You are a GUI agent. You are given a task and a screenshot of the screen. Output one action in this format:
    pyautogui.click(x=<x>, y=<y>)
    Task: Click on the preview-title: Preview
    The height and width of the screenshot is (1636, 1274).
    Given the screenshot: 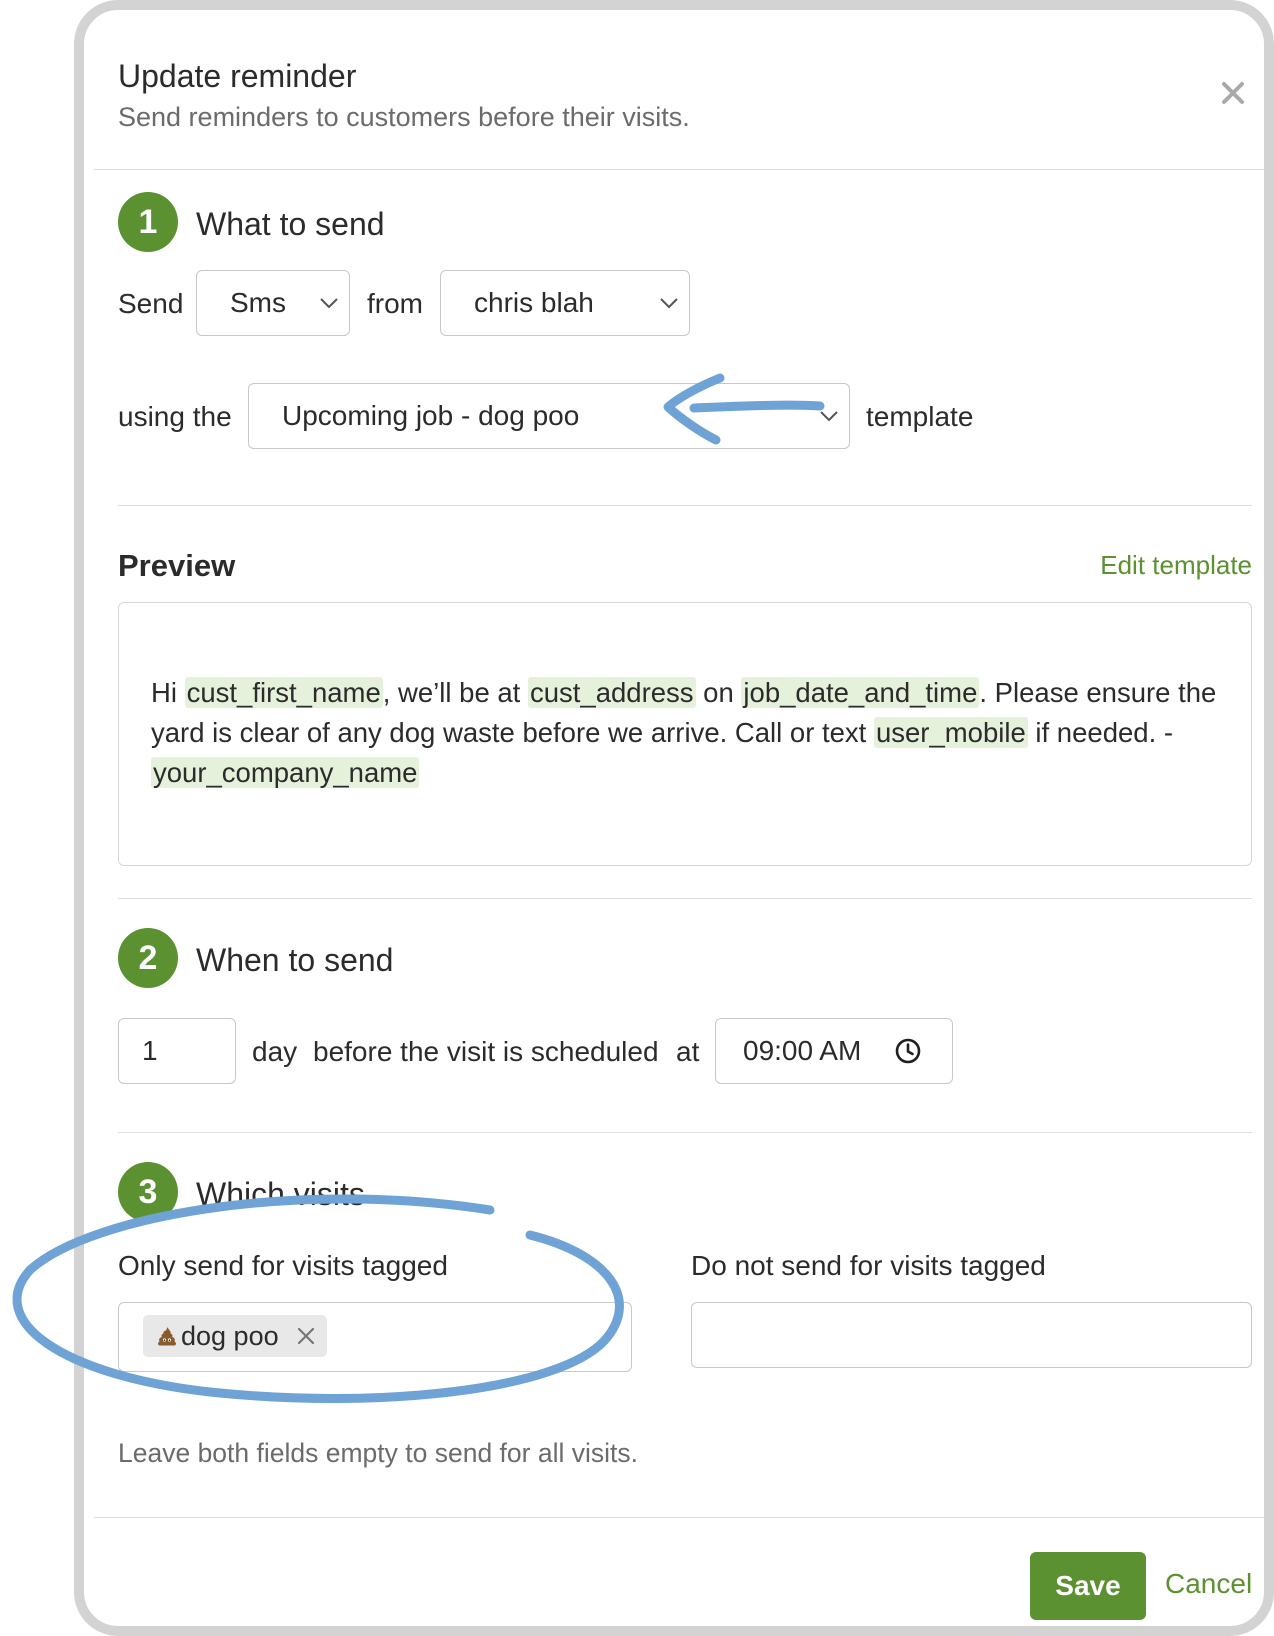 What is the action you would take?
    pyautogui.click(x=177, y=565)
    